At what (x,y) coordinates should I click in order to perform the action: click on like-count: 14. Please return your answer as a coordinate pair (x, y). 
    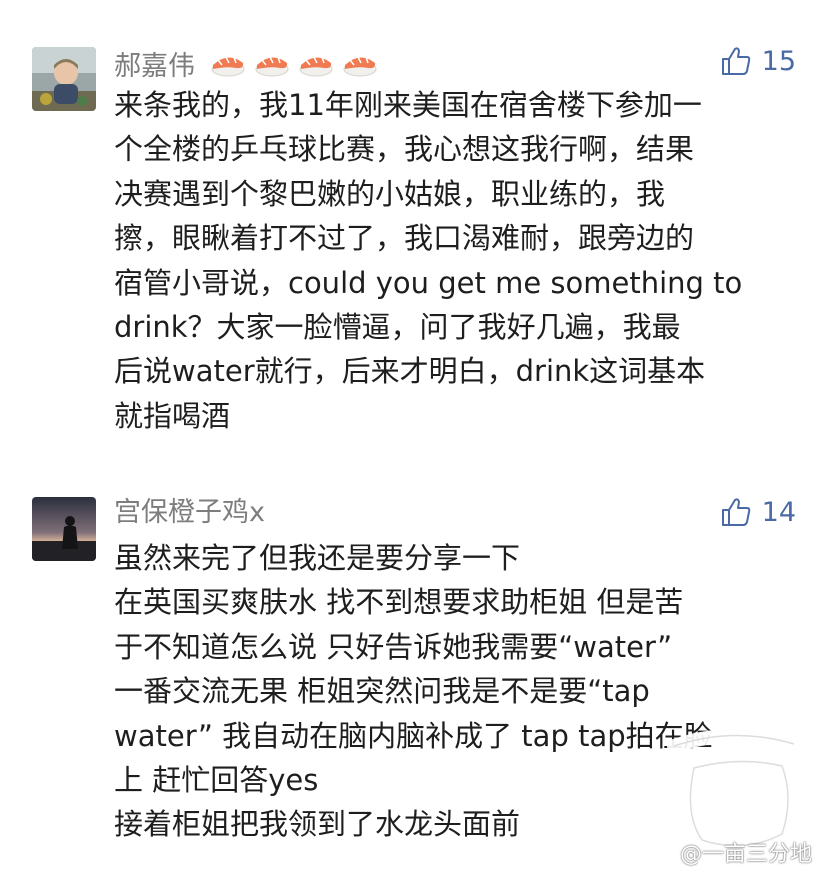
    Looking at the image, I should click on (778, 512).